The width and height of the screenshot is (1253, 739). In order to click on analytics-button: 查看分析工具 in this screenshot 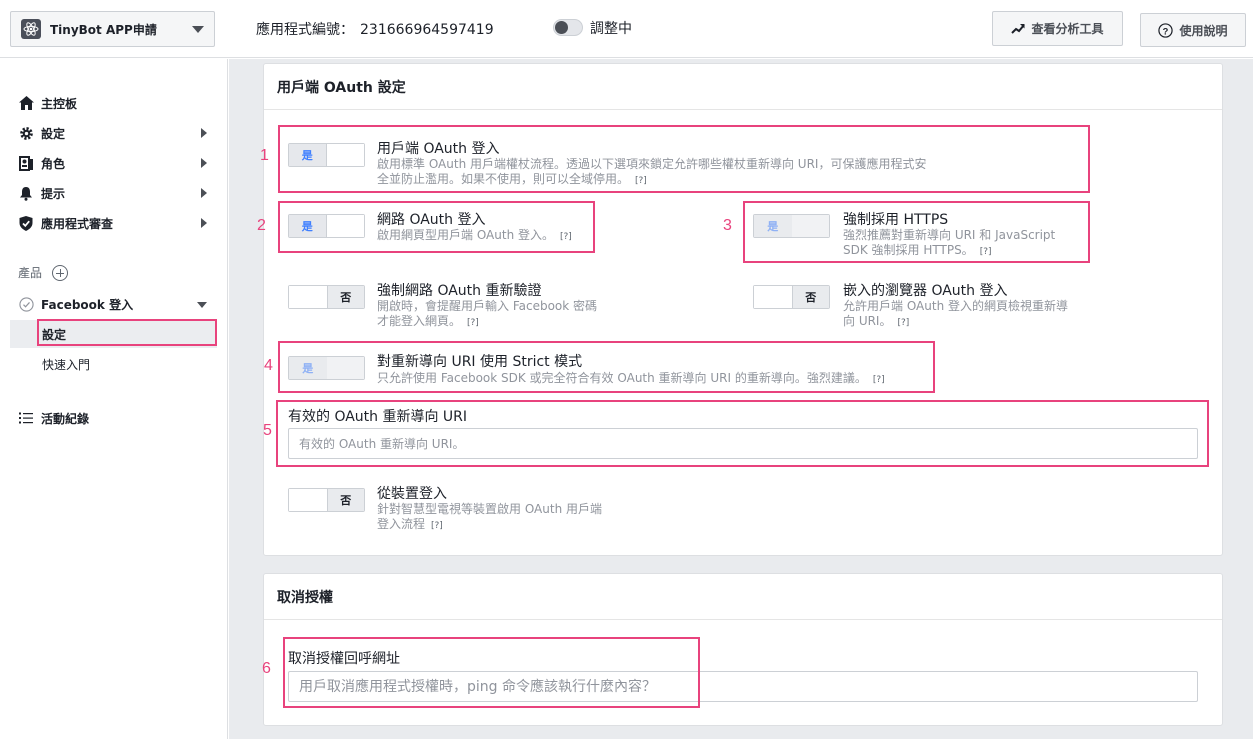, I will do `click(1057, 28)`.